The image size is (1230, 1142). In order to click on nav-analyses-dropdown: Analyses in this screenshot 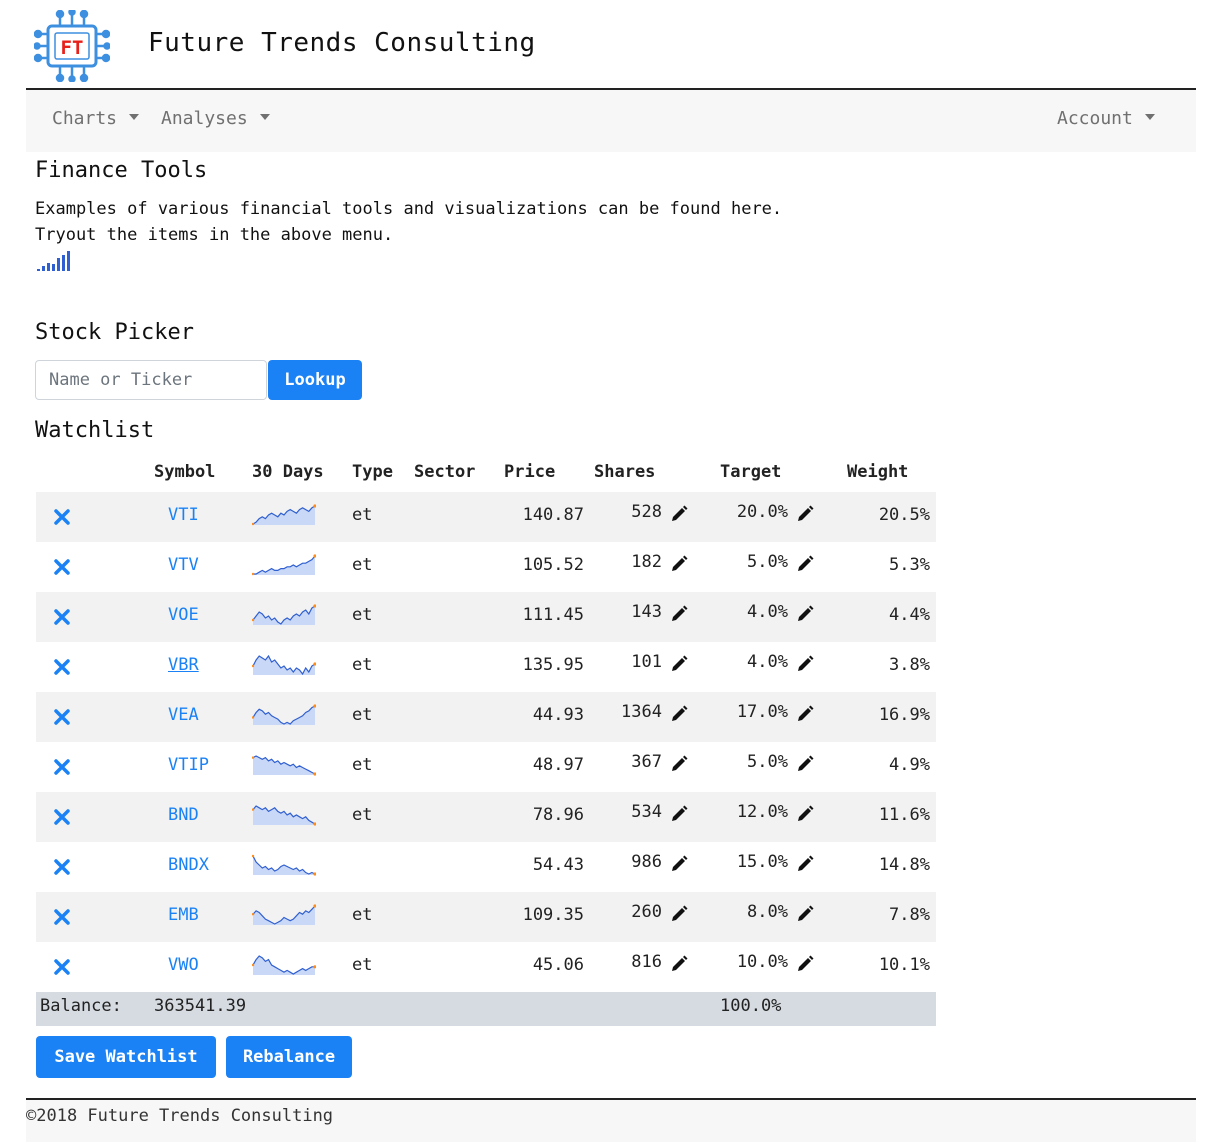, I will do `click(215, 118)`.